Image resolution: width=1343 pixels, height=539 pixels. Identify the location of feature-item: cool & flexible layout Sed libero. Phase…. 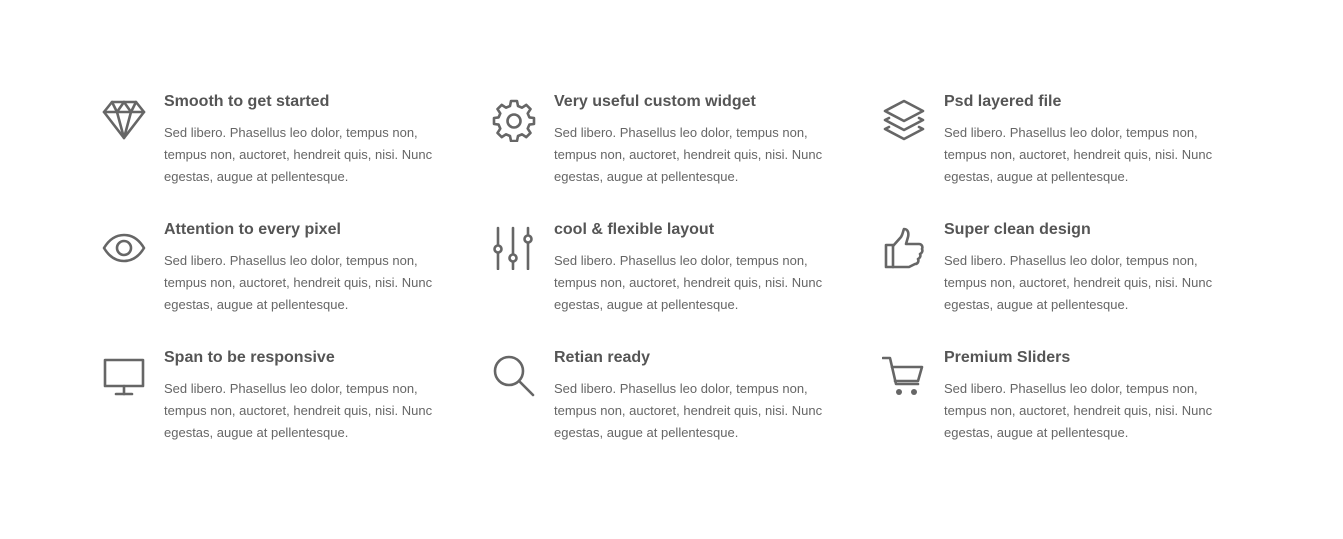
(672, 278).